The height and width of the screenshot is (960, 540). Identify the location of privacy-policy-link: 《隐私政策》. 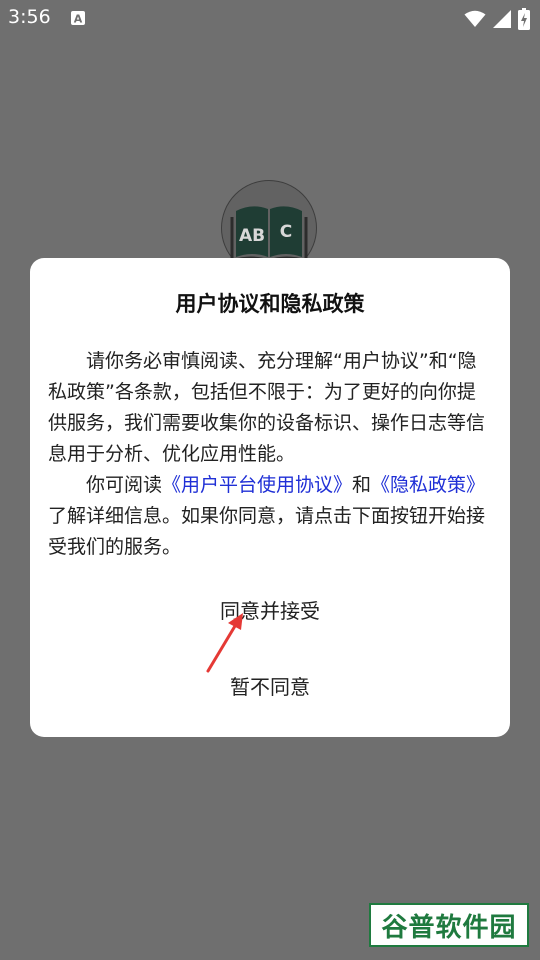
(428, 485).